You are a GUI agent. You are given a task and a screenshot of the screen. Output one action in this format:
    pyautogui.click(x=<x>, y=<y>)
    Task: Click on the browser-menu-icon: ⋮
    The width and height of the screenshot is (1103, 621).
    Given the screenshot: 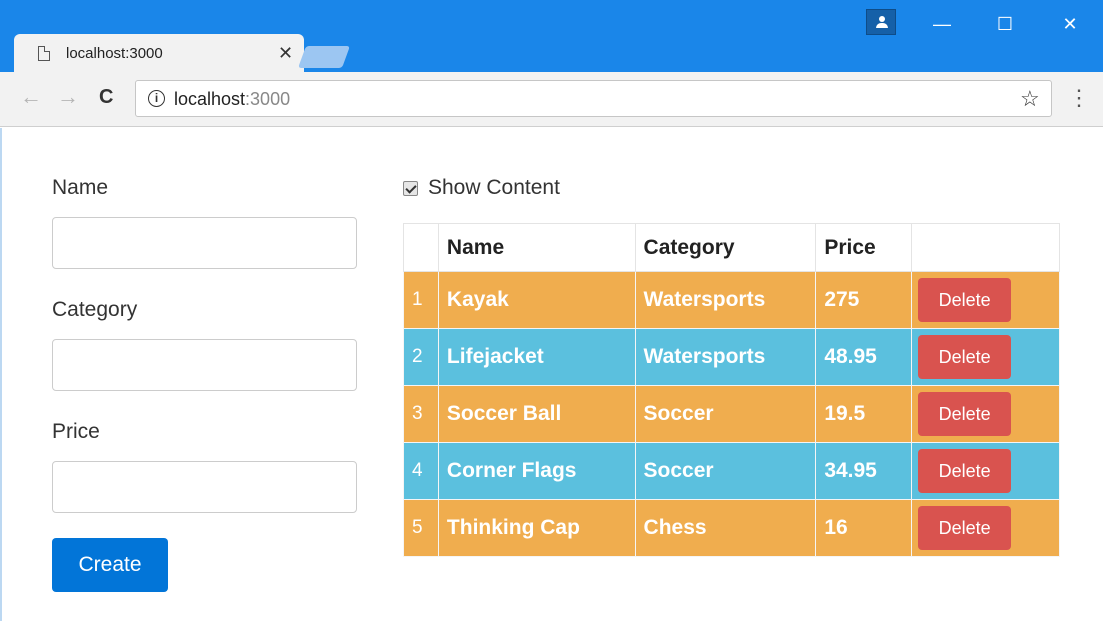 What is the action you would take?
    pyautogui.click(x=1079, y=98)
    